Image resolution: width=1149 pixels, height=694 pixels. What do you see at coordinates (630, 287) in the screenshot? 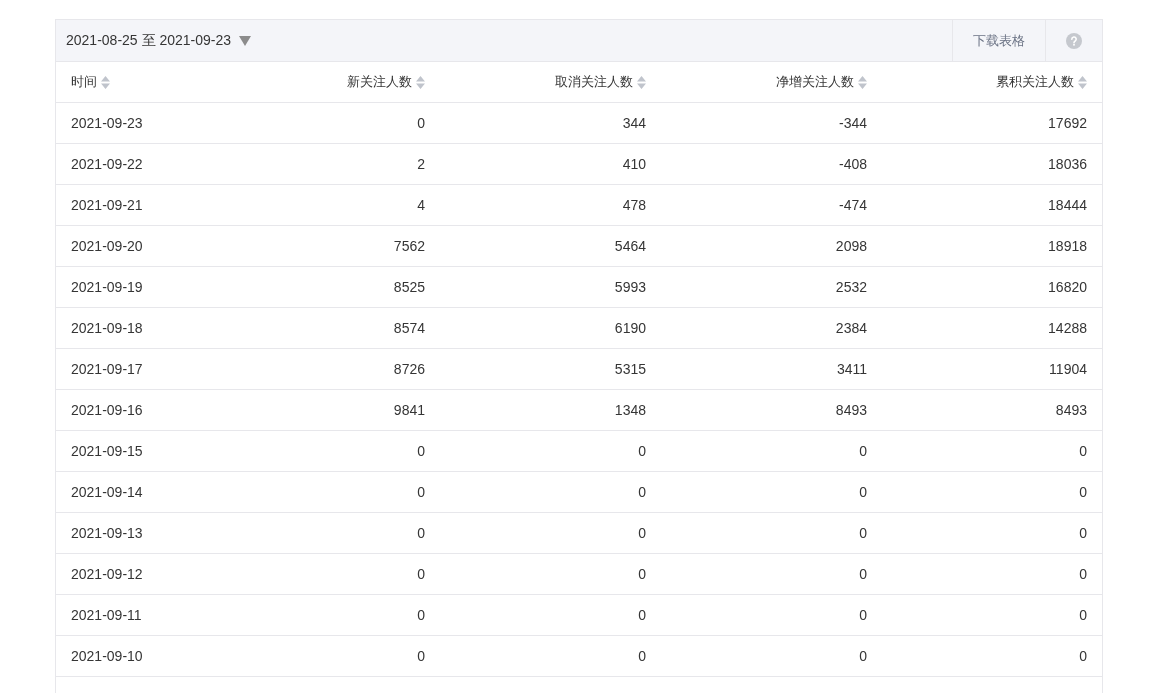
I see `table-cell: 5993` at bounding box center [630, 287].